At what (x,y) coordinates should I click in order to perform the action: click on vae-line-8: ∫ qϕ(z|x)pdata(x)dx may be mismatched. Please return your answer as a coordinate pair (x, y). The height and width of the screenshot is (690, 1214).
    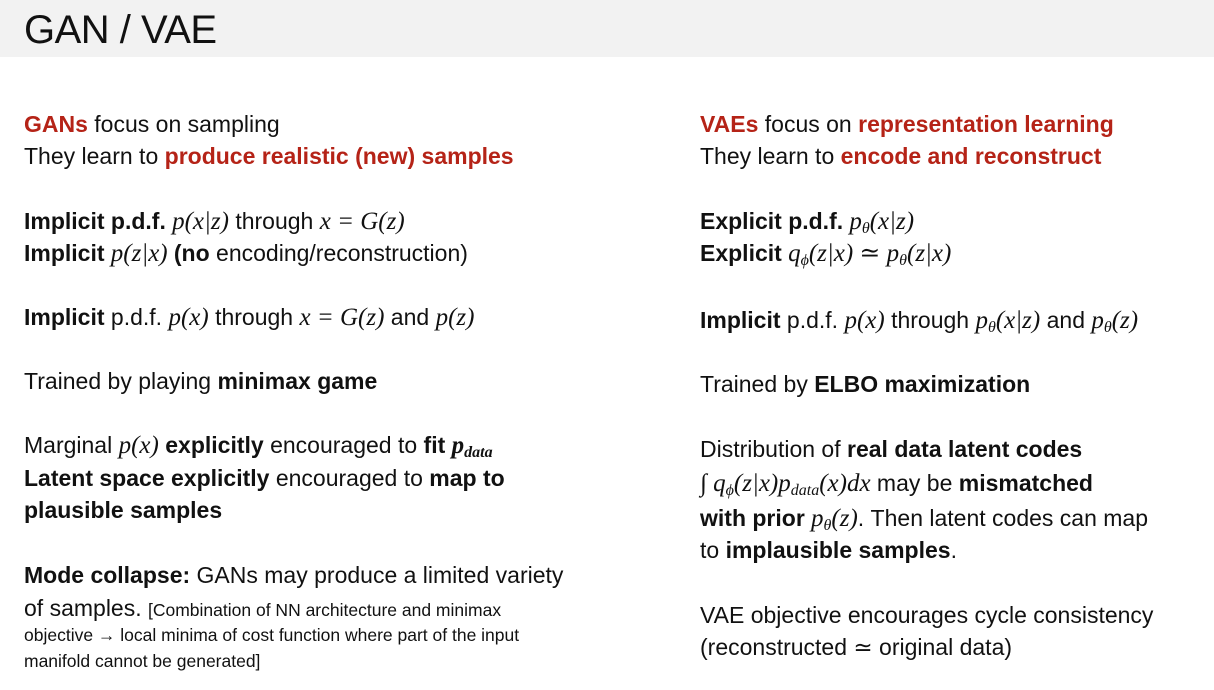
    Looking at the image, I should click on (896, 484).